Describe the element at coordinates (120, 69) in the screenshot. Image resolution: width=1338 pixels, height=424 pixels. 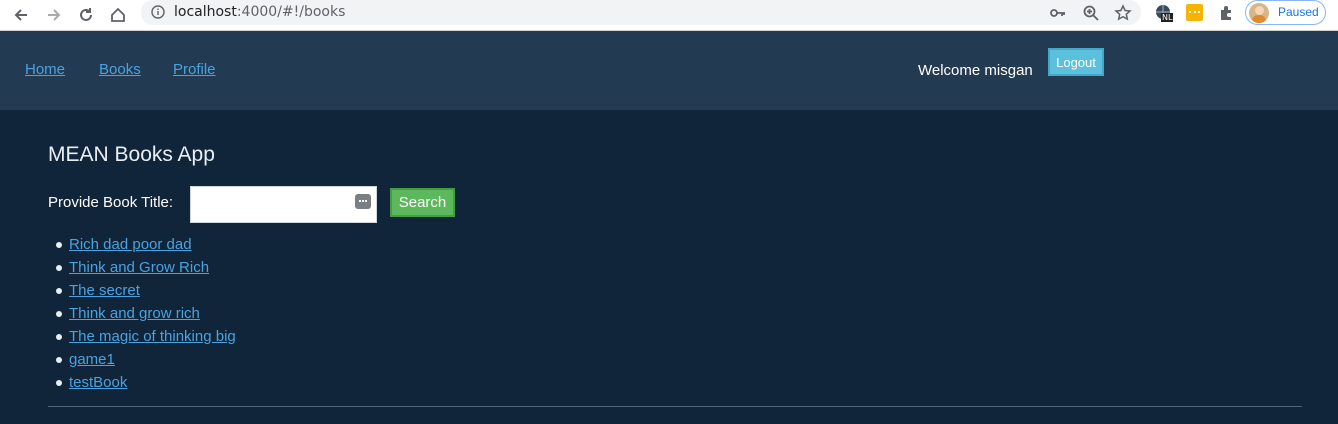
I see `nav-link-books: Books` at that location.